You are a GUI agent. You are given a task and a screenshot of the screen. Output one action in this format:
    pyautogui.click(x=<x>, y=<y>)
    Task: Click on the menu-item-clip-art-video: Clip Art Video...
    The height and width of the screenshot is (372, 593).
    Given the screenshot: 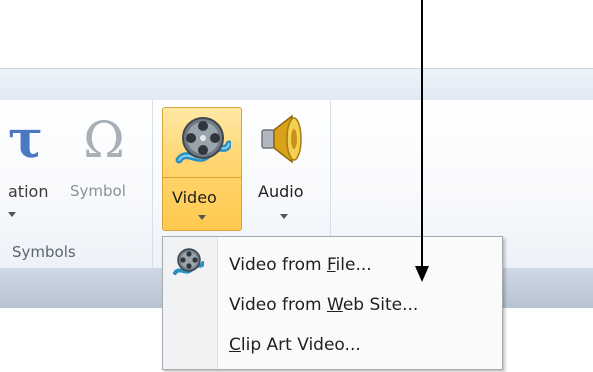 What is the action you would take?
    pyautogui.click(x=295, y=345)
    